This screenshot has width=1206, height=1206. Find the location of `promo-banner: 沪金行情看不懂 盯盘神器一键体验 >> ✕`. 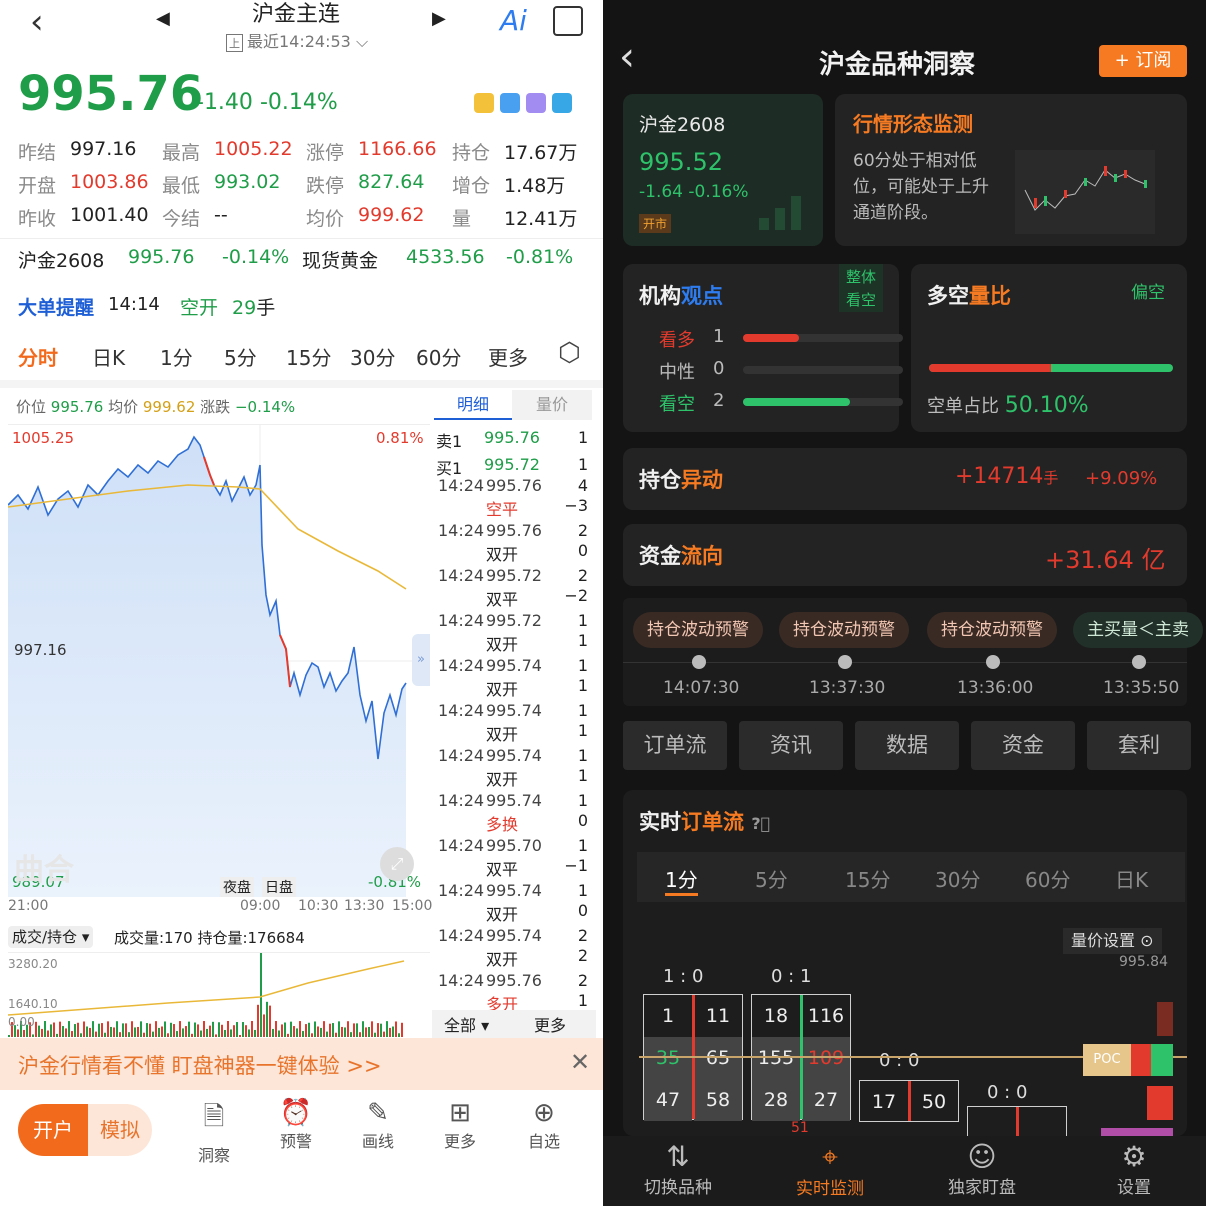

promo-banner: 沪金行情看不懂 盯盘神器一键体验 >> ✕ is located at coordinates (301, 1064).